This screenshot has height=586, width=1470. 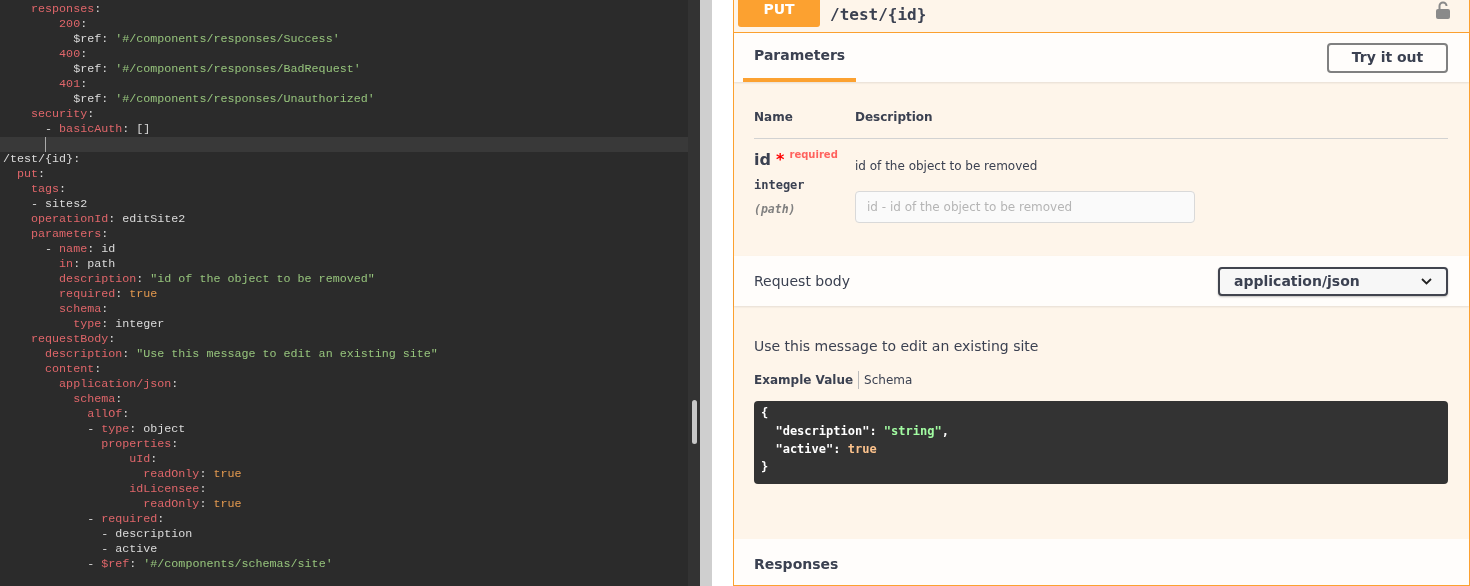 What do you see at coordinates (765, 467) in the screenshot?
I see `code-line: }` at bounding box center [765, 467].